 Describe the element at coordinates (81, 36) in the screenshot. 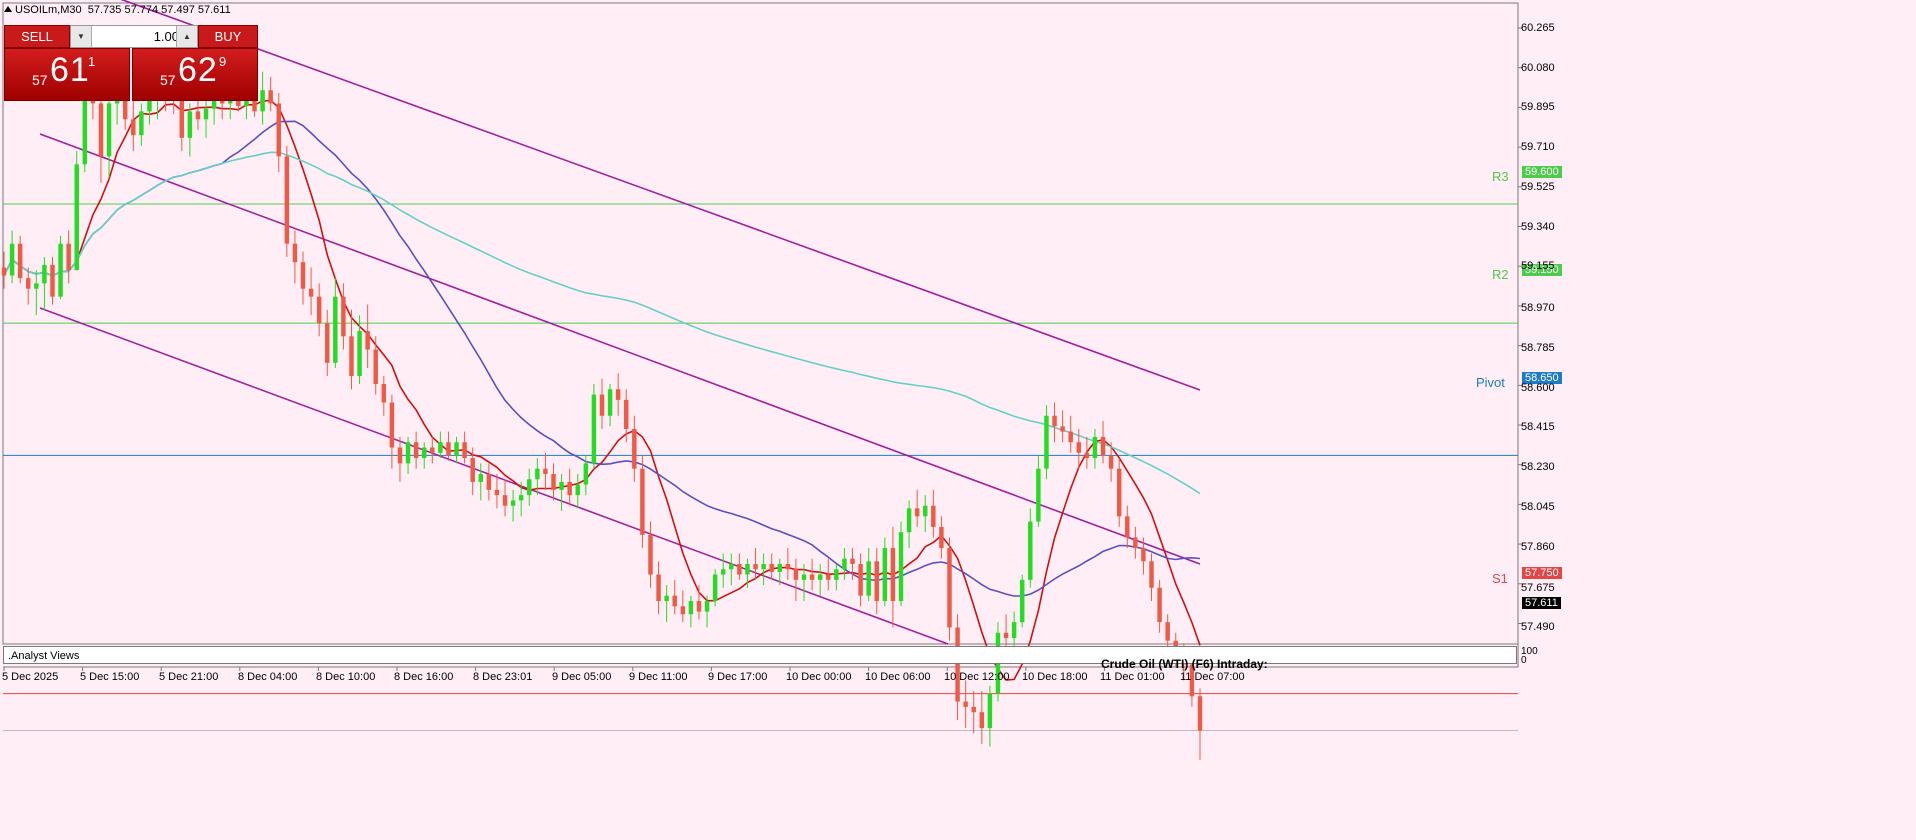

I see `chevron-down-icon: ▼` at that location.